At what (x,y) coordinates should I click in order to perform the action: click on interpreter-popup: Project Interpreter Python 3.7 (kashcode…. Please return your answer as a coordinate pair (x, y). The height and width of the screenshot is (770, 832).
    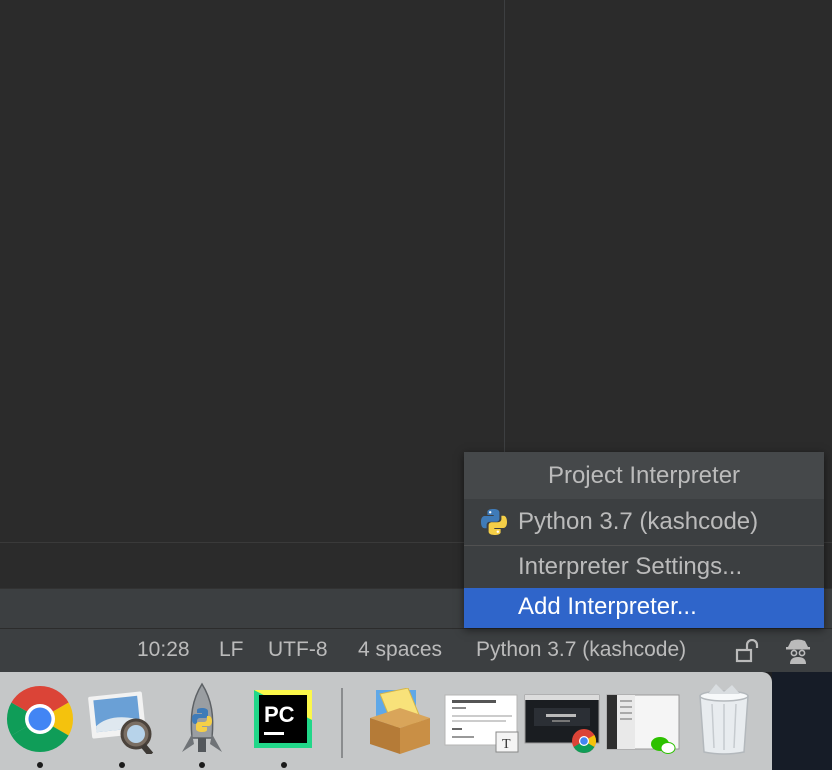
    Looking at the image, I should click on (644, 540).